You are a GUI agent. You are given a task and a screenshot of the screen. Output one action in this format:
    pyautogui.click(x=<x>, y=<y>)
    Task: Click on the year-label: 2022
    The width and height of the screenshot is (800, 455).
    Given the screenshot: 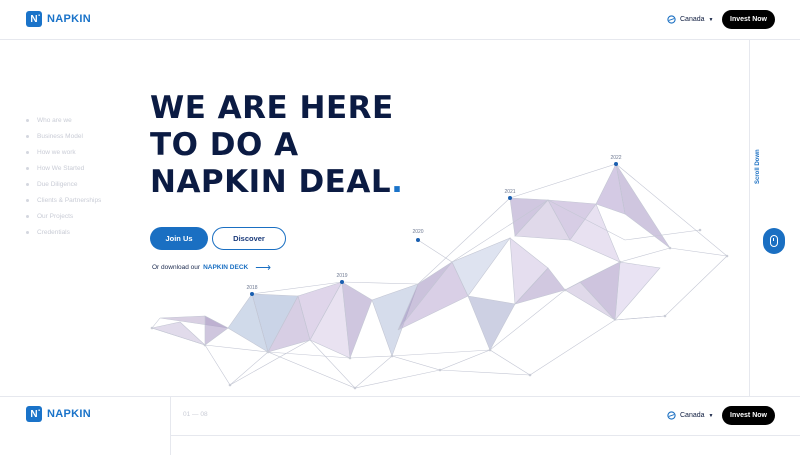 What is the action you would take?
    pyautogui.click(x=615, y=158)
    